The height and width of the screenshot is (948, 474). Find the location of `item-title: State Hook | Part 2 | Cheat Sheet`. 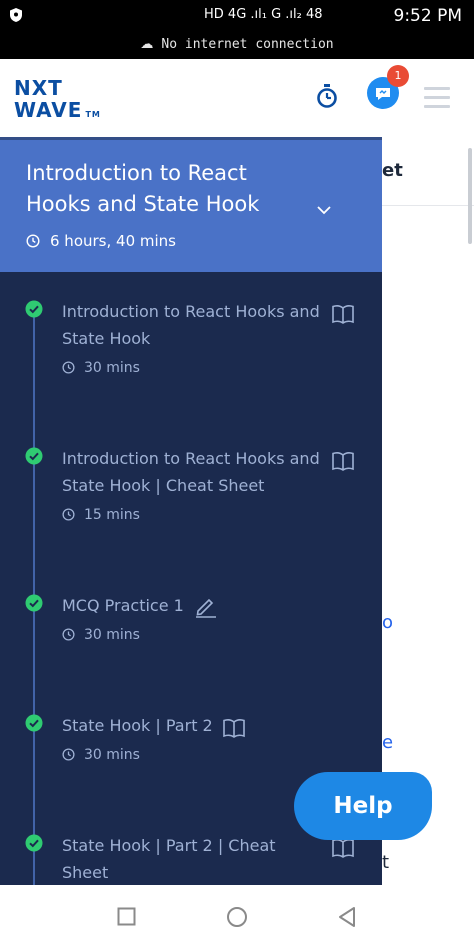

item-title: State Hook | Part 2 | Cheat Sheet is located at coordinates (169, 859).